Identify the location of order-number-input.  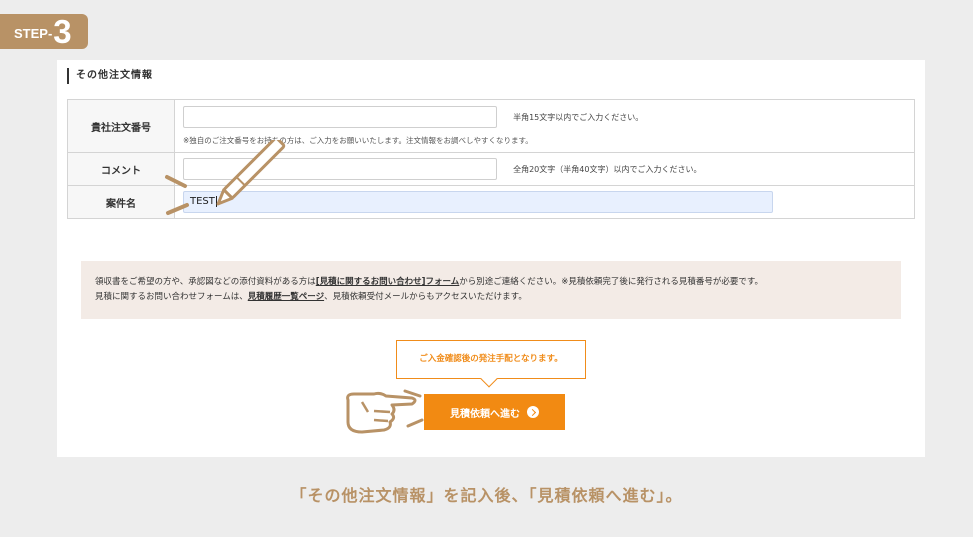
(340, 117).